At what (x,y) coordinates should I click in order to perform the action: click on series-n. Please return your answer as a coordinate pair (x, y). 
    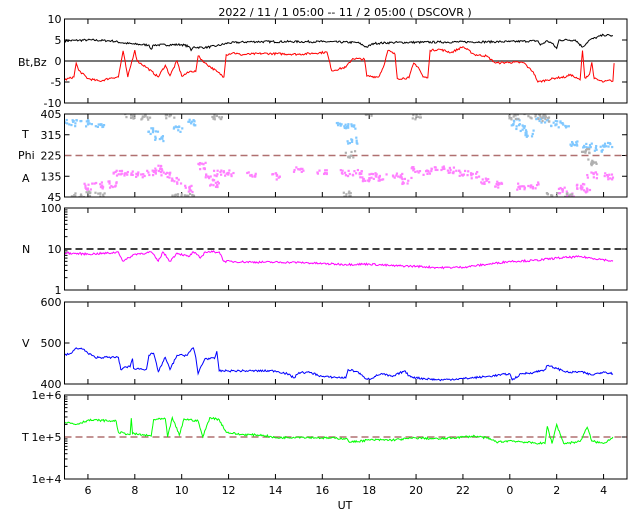
    Looking at the image, I should click on (339, 260).